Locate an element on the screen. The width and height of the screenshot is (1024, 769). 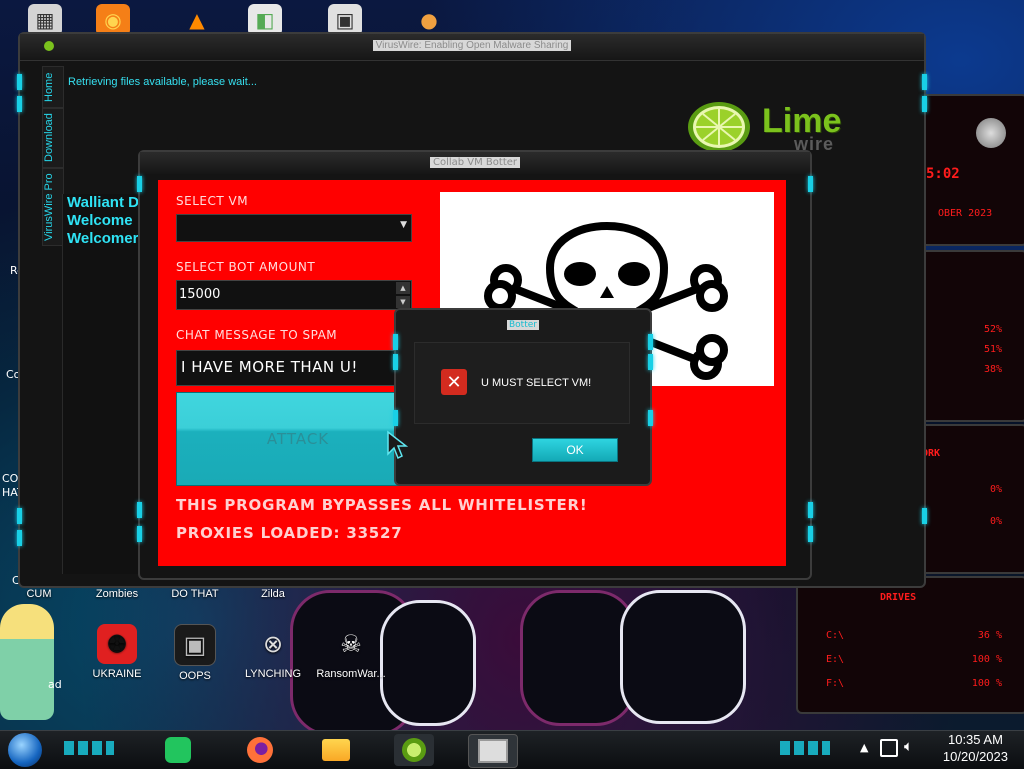
ok-button: OK is located at coordinates (575, 450).